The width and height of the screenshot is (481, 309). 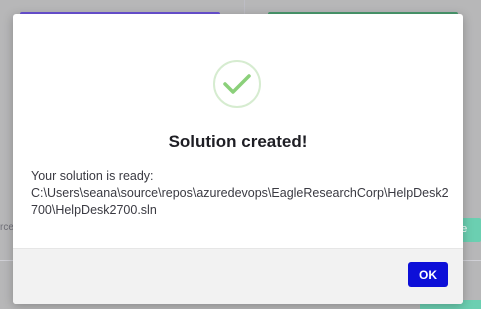 I want to click on checkmark-icon, so click(x=237, y=84).